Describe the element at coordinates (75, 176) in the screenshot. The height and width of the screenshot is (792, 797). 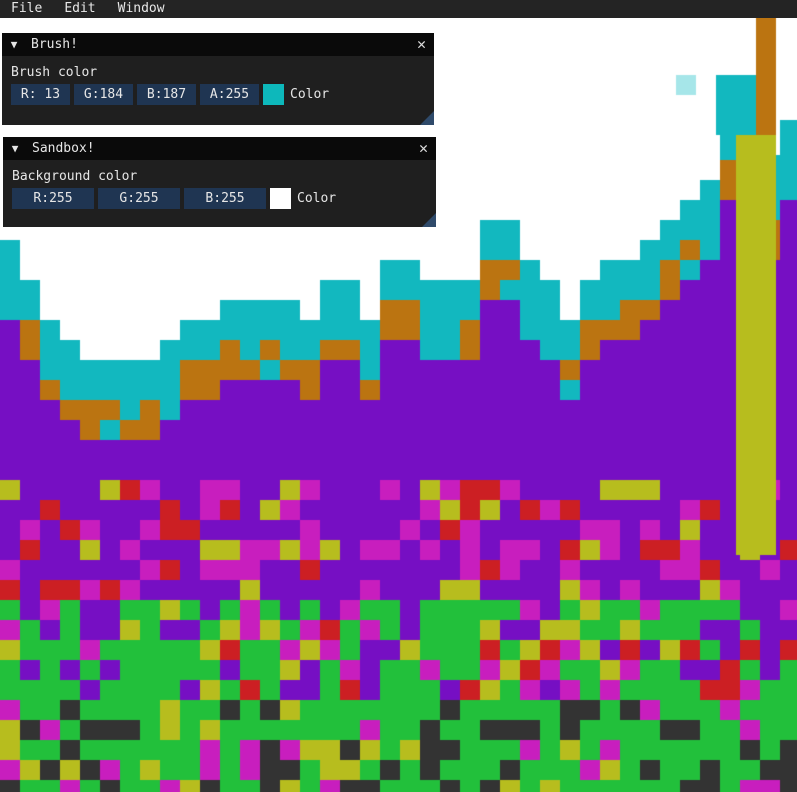
I see `background-color-label: Background color` at that location.